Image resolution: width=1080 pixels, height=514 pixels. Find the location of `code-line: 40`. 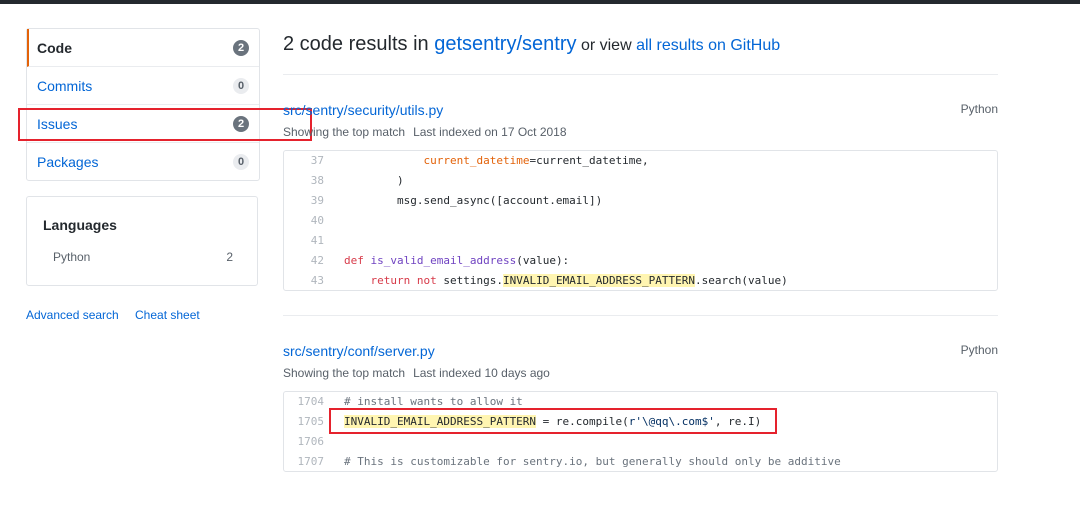

code-line: 40 is located at coordinates (640, 221).